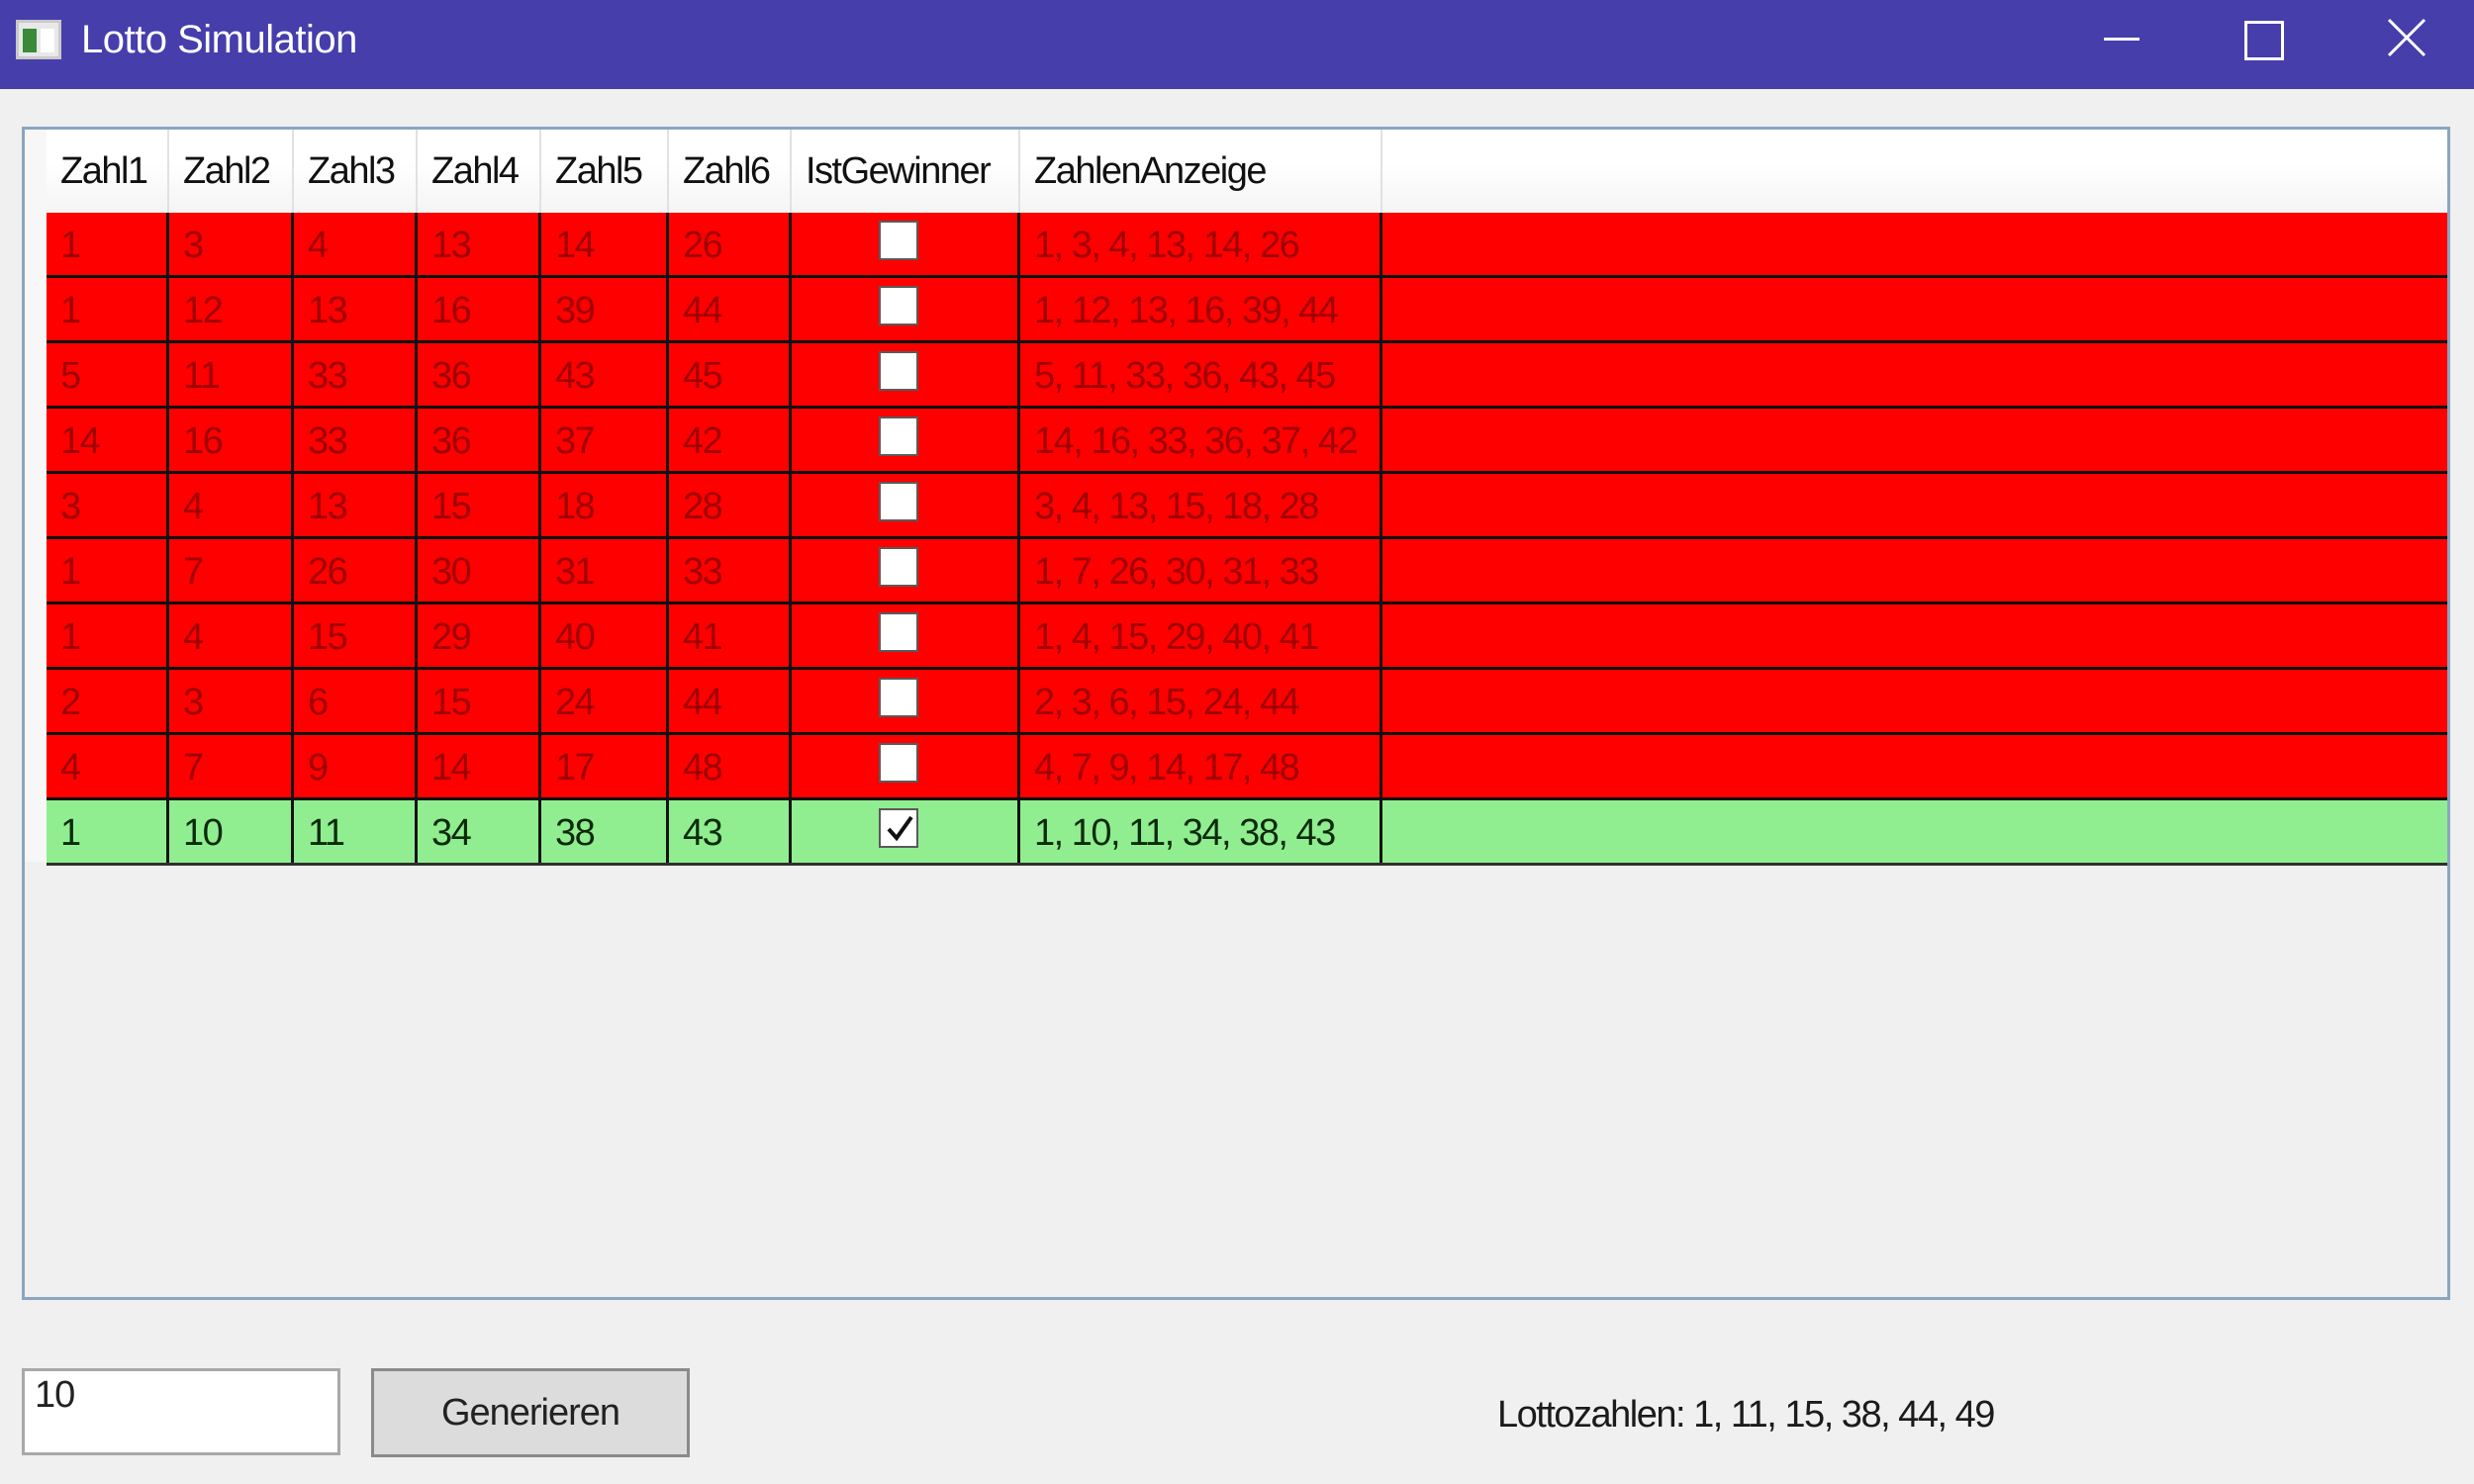  What do you see at coordinates (1201, 766) in the screenshot?
I see `cell-zahlenanzeige: 4, 7, 9, 14, 17, 48` at bounding box center [1201, 766].